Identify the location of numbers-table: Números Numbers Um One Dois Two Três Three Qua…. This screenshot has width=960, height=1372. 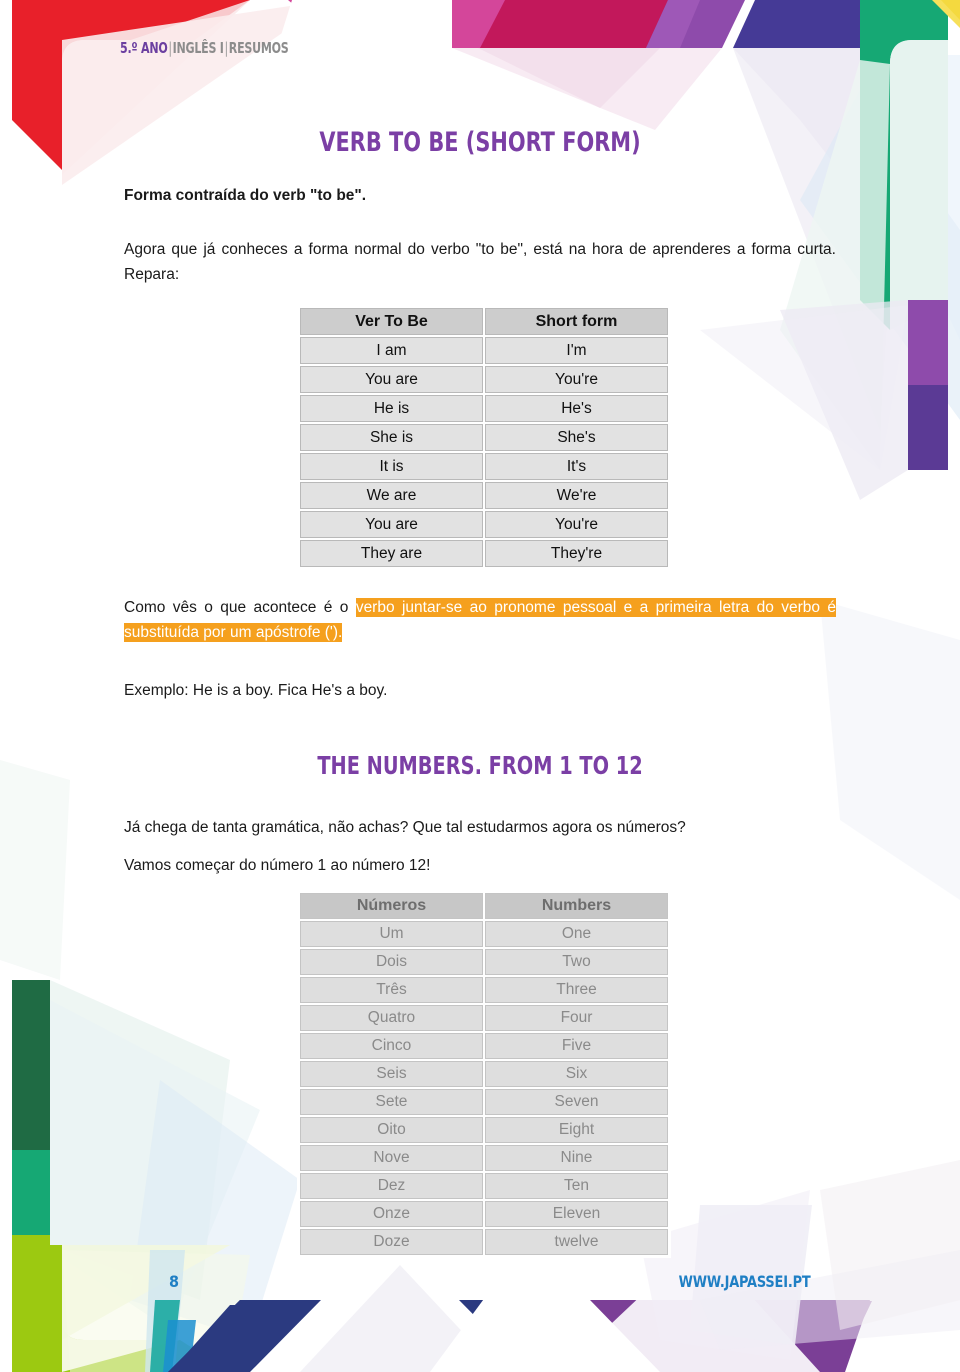
(484, 1074).